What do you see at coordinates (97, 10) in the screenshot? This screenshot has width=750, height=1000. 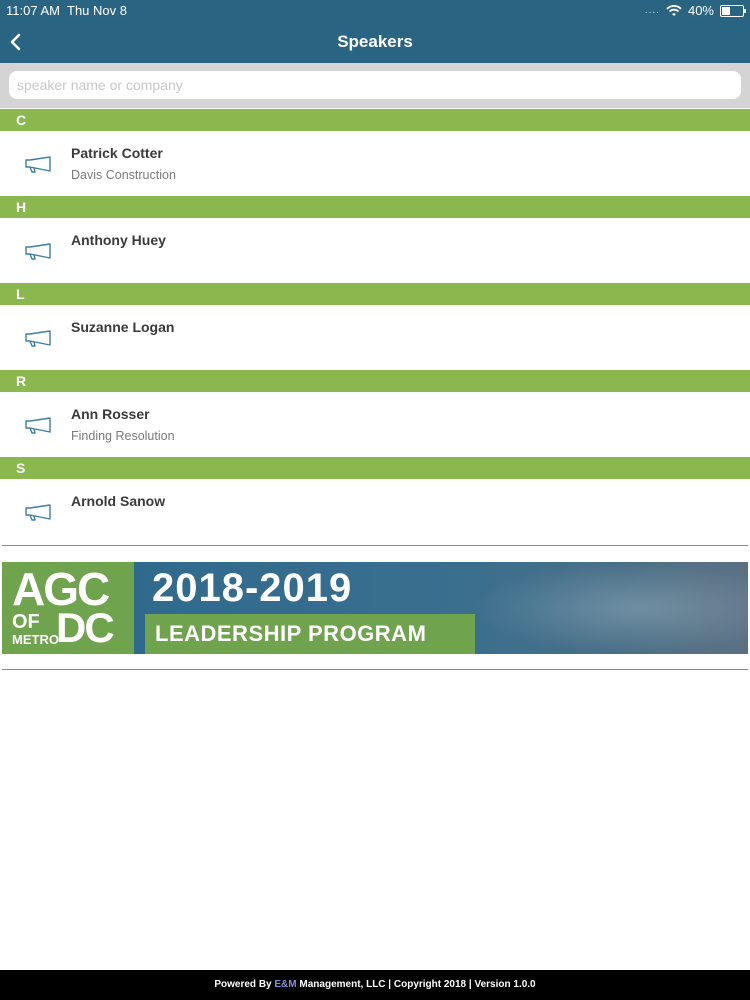 I see `status-date: Thu Nov 8` at bounding box center [97, 10].